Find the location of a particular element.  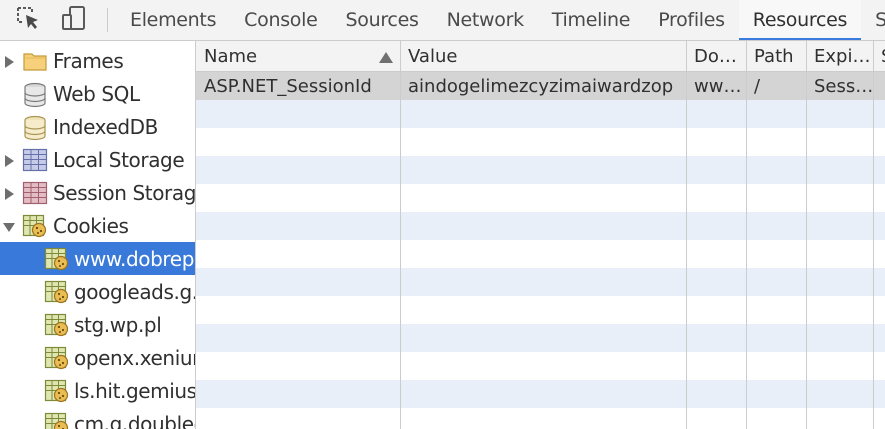

sort-ascending-icon is located at coordinates (386, 57).